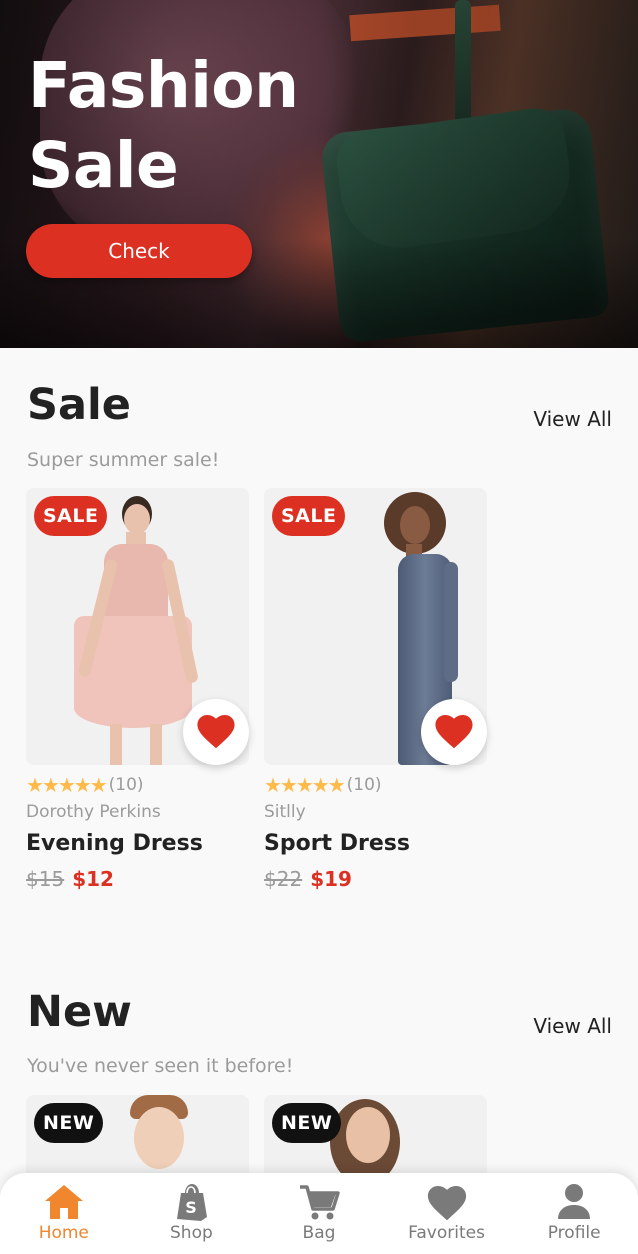 Image resolution: width=638 pixels, height=1254 pixels. I want to click on product-brand: Dorothy Perkins, so click(93, 812).